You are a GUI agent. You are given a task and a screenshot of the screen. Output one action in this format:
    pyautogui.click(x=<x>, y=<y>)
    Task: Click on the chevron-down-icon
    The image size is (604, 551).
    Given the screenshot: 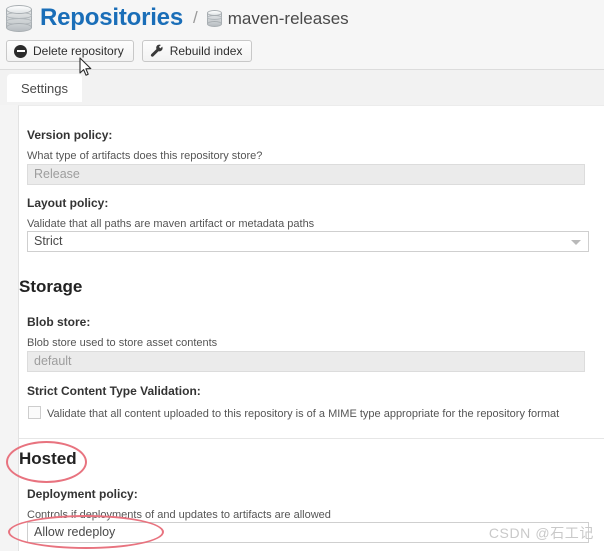 What is the action you would take?
    pyautogui.click(x=576, y=242)
    